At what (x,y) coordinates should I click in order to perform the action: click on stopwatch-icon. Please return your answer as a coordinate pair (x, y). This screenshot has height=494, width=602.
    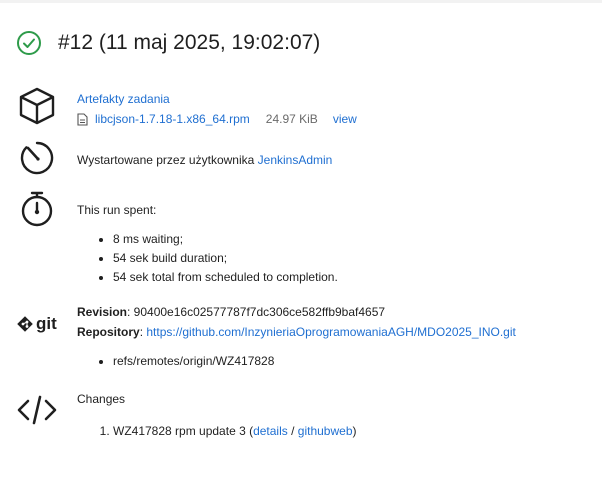
    Looking at the image, I should click on (37, 209).